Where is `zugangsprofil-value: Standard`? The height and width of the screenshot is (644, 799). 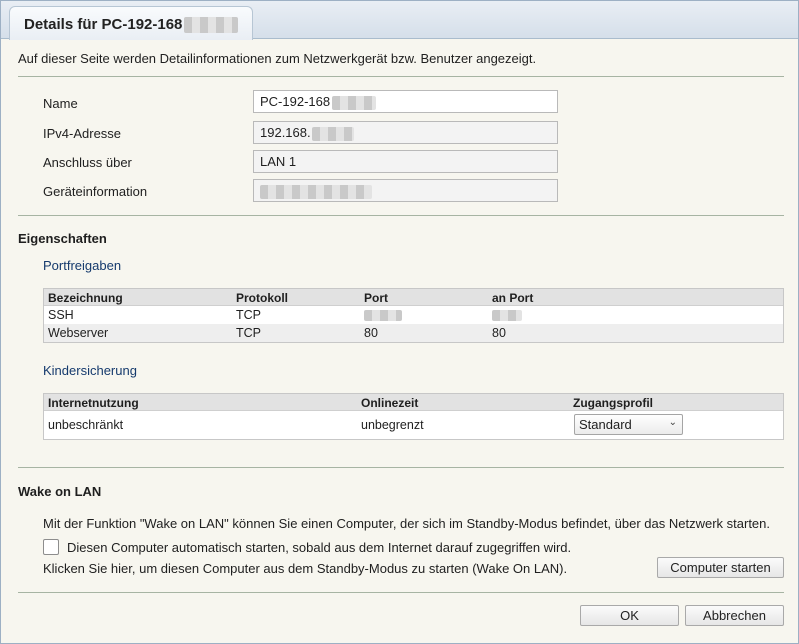
zugangsprofil-value: Standard is located at coordinates (605, 424).